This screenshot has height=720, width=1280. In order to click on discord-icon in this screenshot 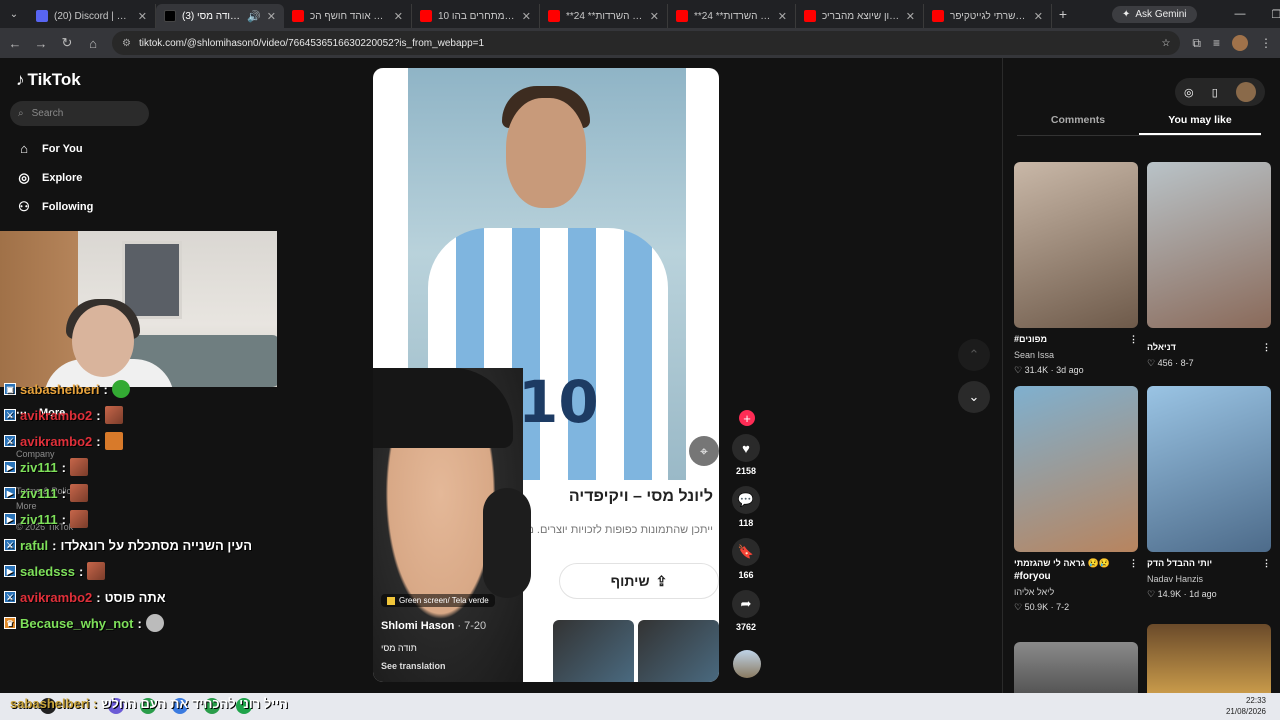, I will do `click(42, 16)`.